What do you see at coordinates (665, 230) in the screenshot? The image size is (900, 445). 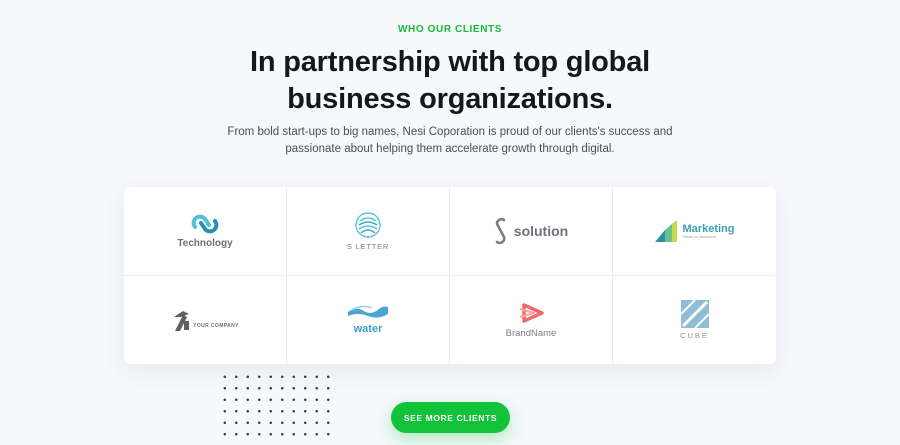 I see `marketing-logo-icon` at bounding box center [665, 230].